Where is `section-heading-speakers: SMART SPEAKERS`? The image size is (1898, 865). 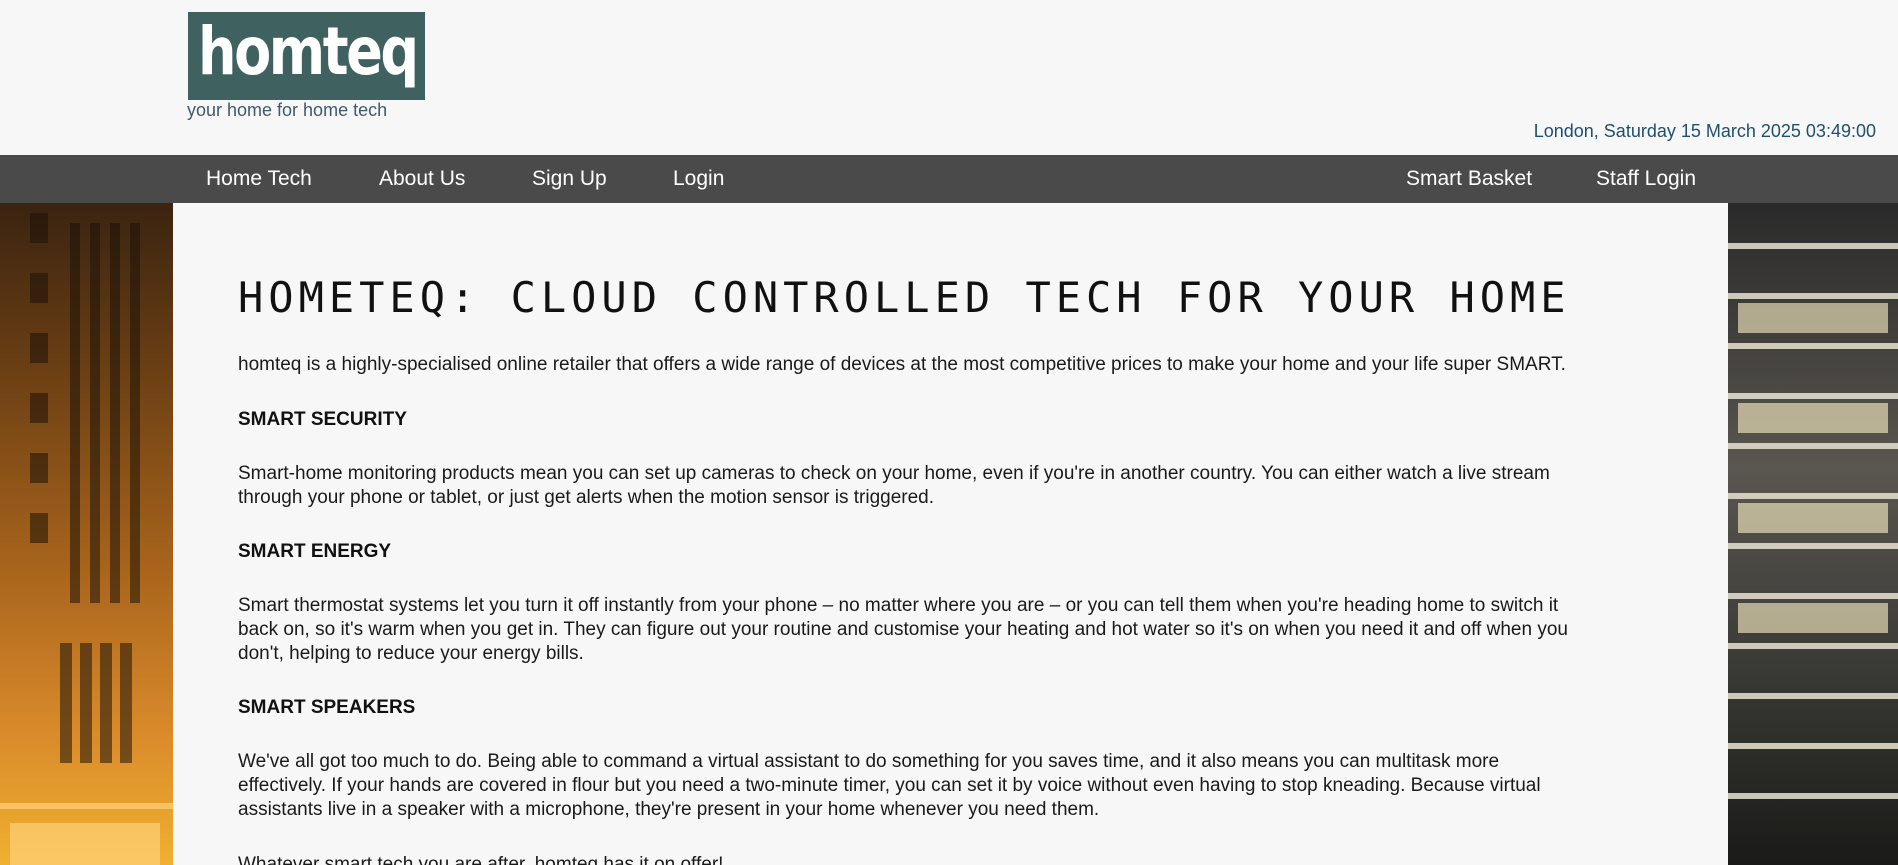
section-heading-speakers: SMART SPEAKERS is located at coordinates (327, 707).